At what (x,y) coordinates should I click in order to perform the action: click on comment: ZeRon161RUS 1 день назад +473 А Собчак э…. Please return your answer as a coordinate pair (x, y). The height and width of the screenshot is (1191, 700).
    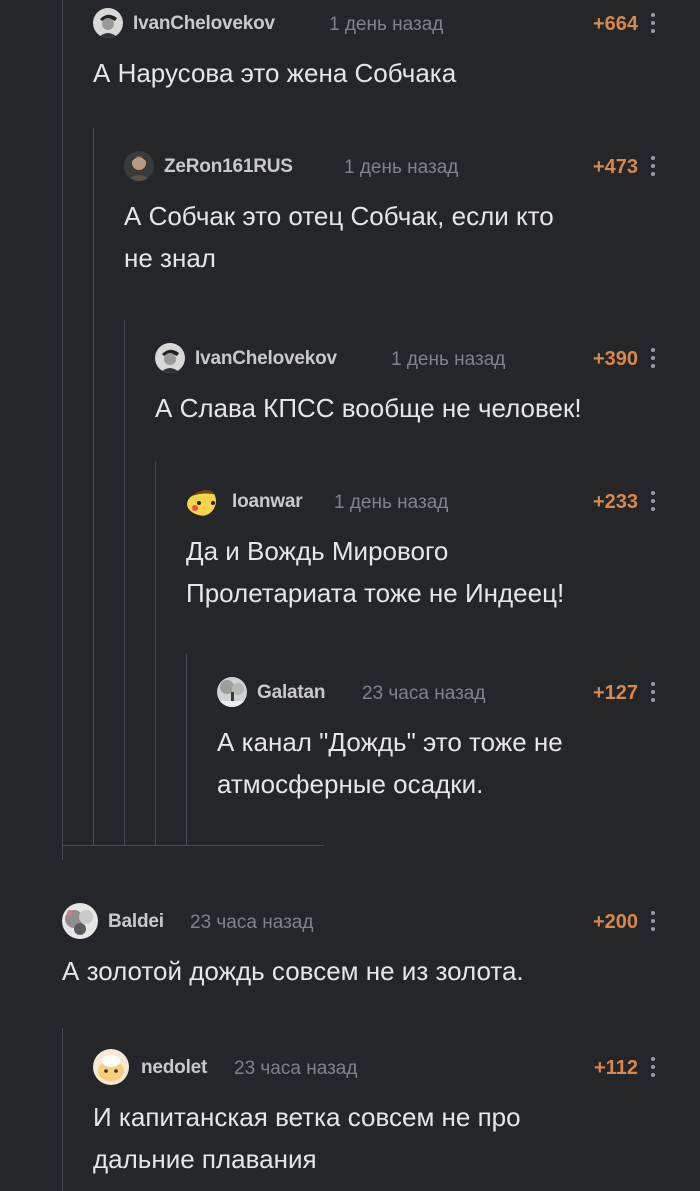
    Looking at the image, I should click on (392, 215).